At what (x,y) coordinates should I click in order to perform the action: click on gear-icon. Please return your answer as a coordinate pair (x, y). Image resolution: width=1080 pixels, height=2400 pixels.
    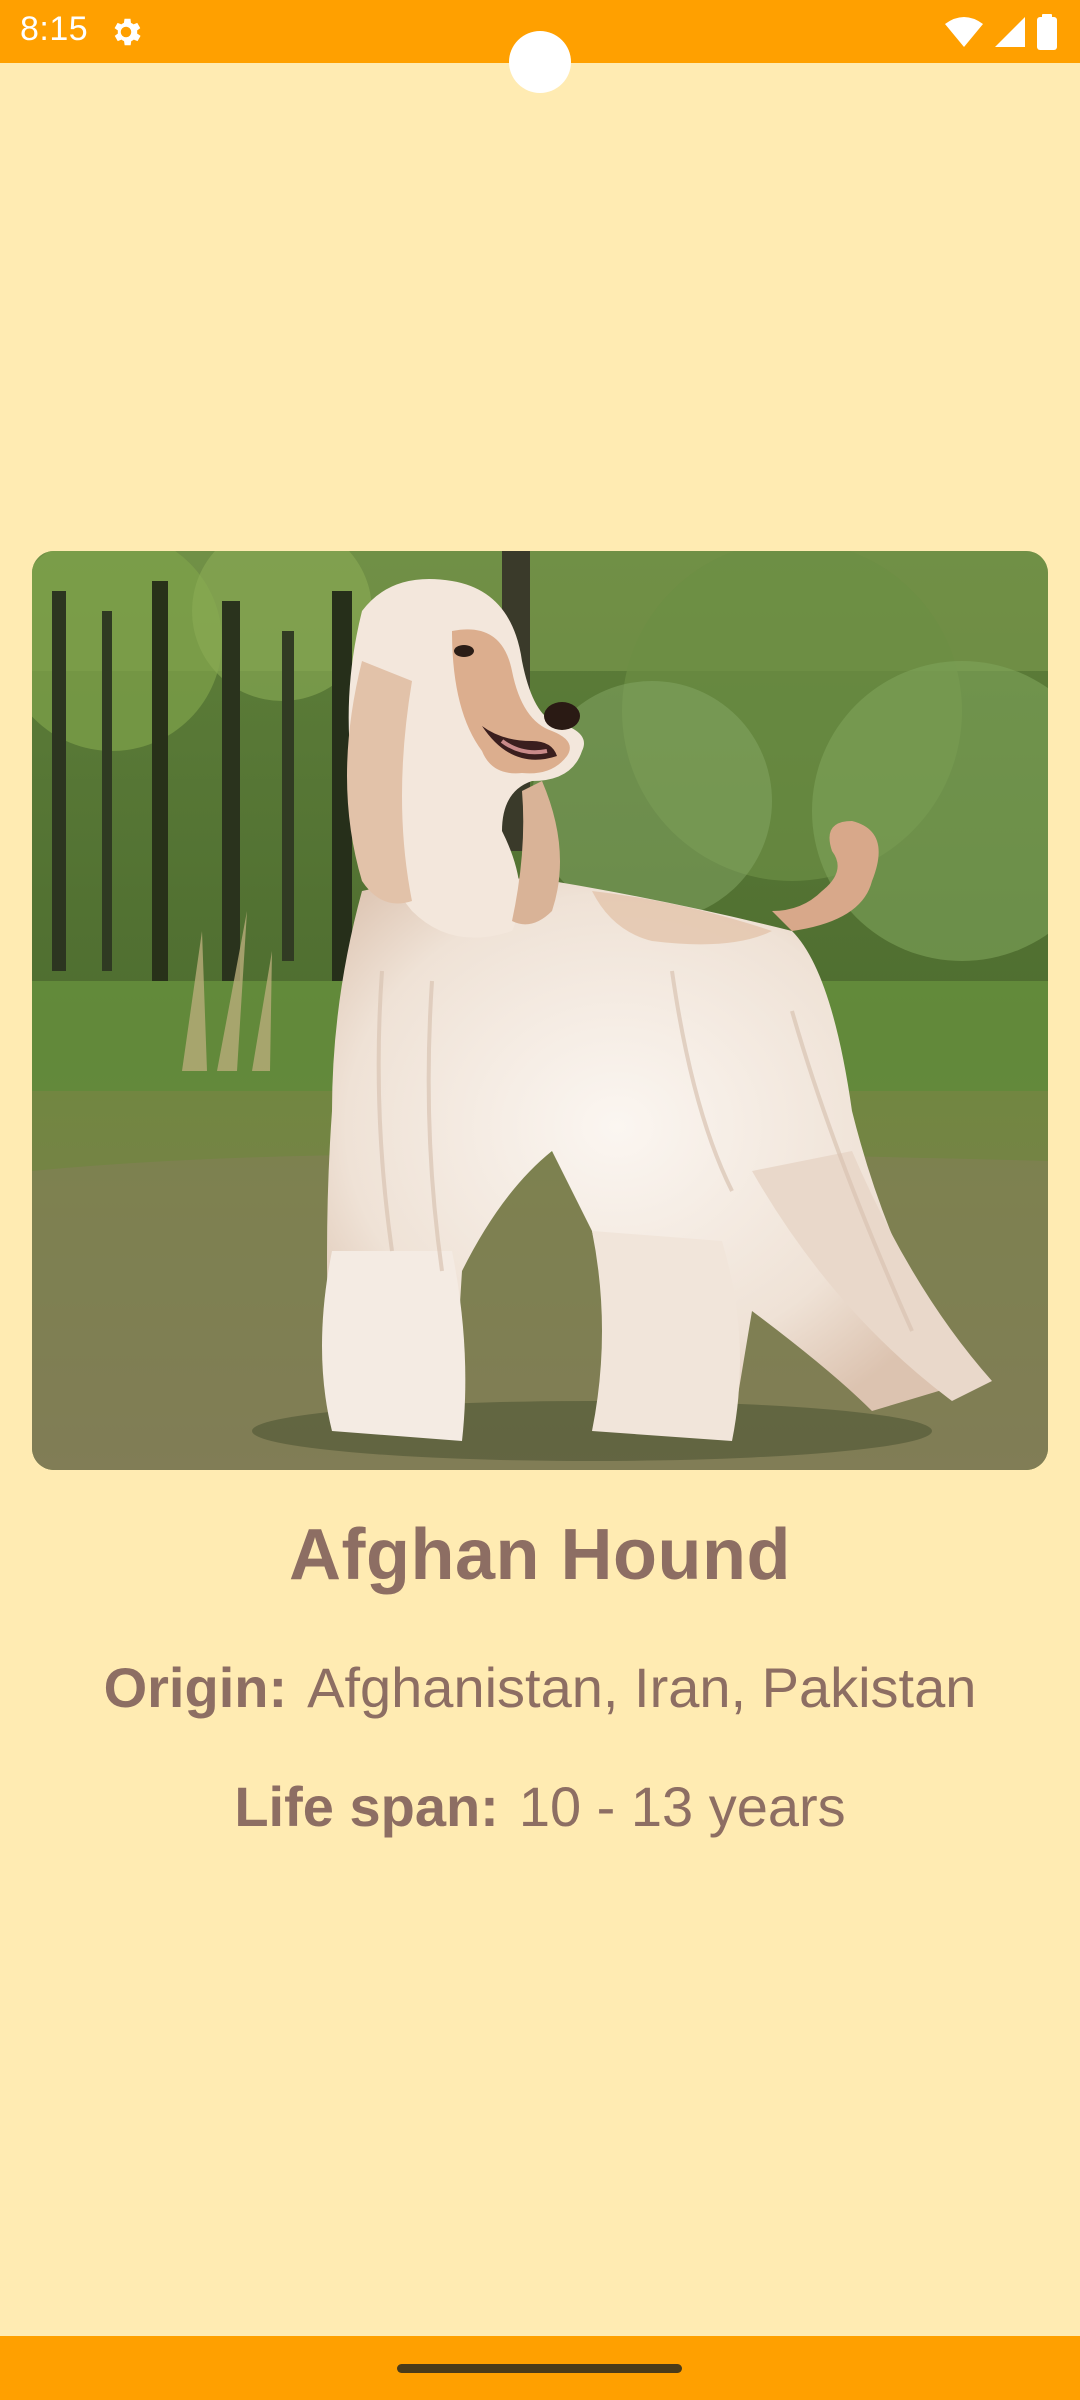
    Looking at the image, I should click on (126, 32).